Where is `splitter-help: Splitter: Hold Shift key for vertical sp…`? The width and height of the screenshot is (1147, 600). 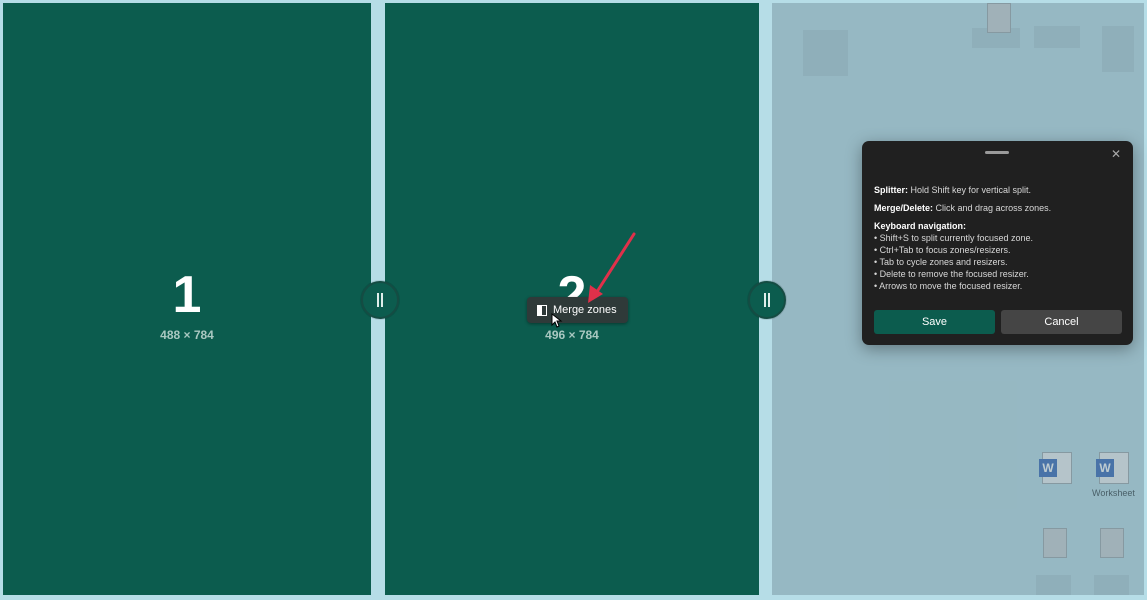 splitter-help: Splitter: Hold Shift key for vertical sp… is located at coordinates (998, 190).